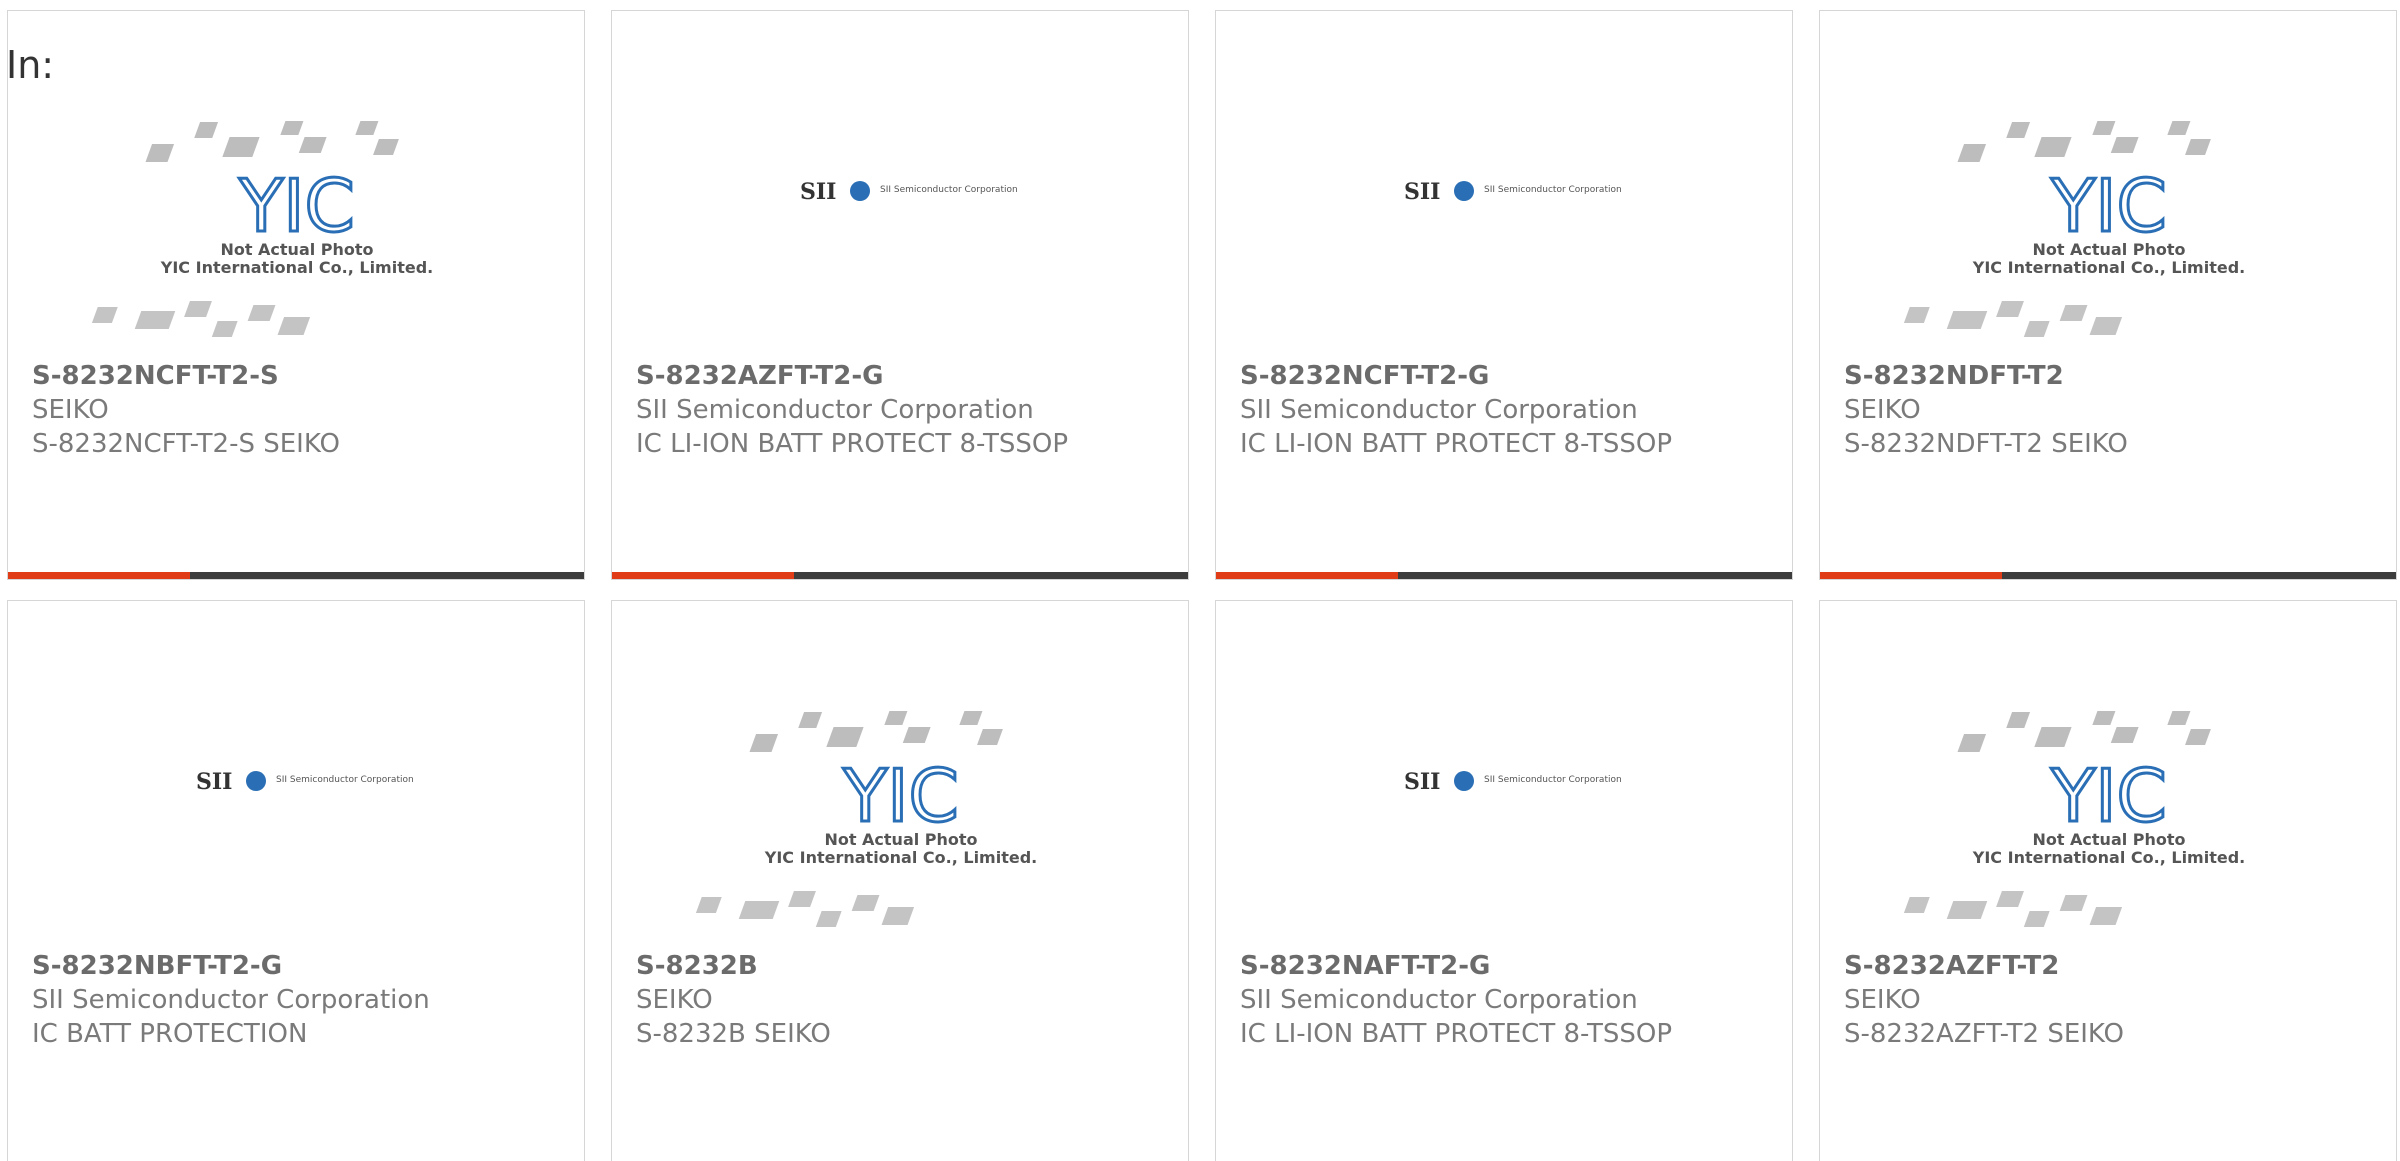  What do you see at coordinates (1460, 966) in the screenshot?
I see `part-number-link: S-8232NAFT-T2-G` at bounding box center [1460, 966].